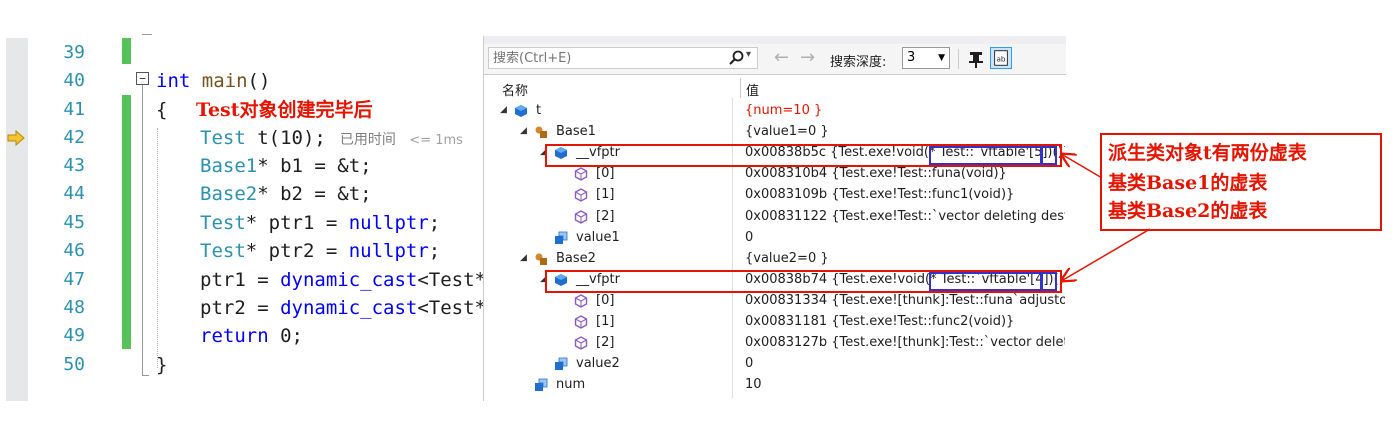 The width and height of the screenshot is (1396, 422). I want to click on column-divider, so click(740, 88).